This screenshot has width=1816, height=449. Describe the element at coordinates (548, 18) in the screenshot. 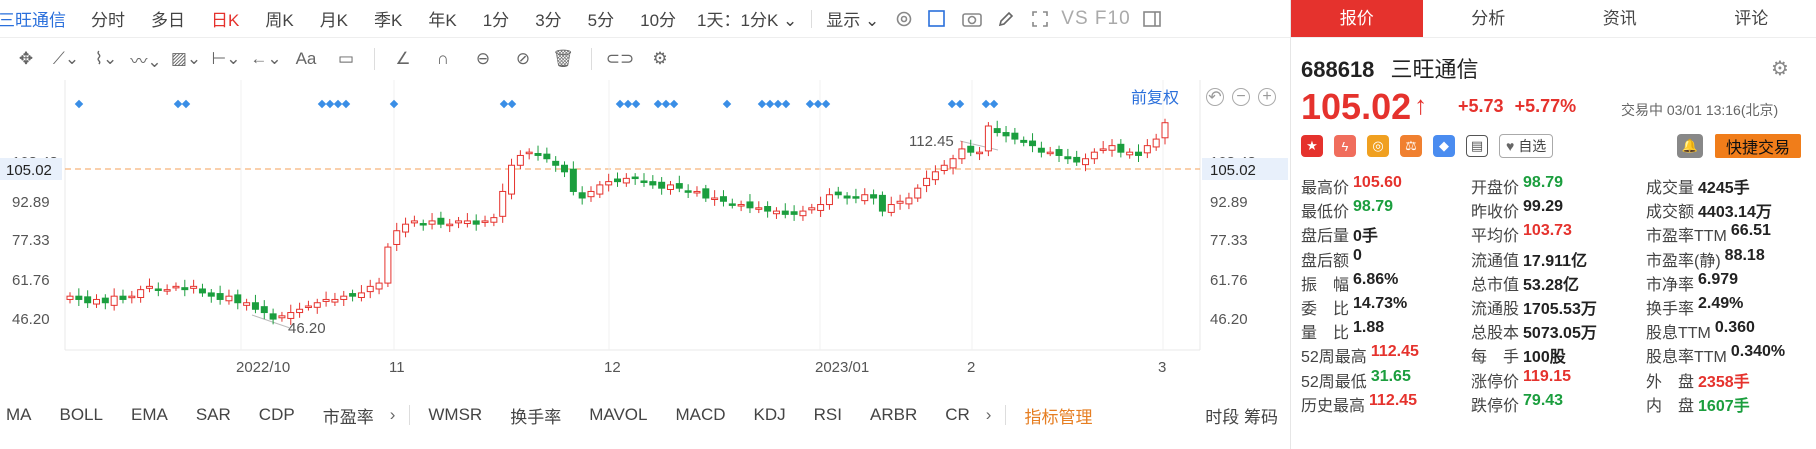

I see `period-3min: 3分` at that location.